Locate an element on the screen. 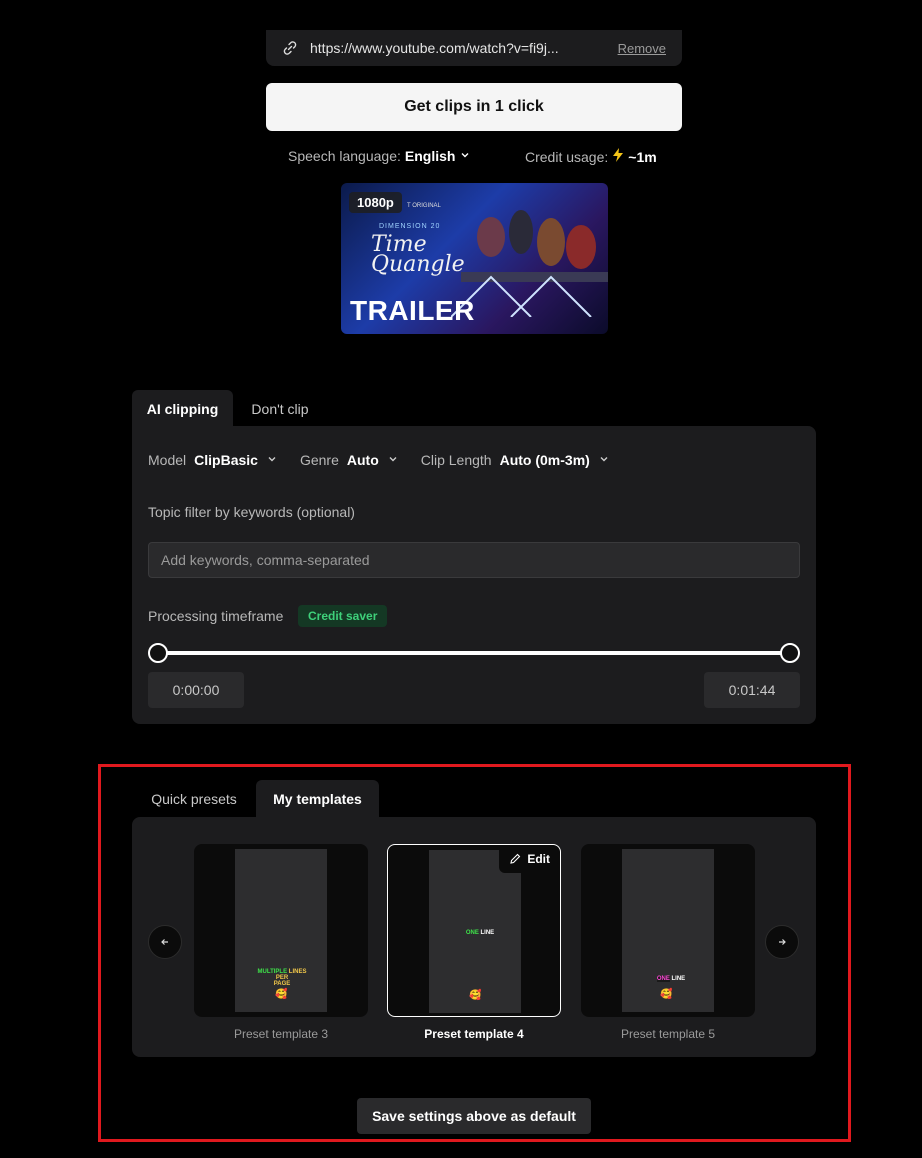 The height and width of the screenshot is (1158, 922). credit-saver-badge: Credit saver is located at coordinates (343, 616).